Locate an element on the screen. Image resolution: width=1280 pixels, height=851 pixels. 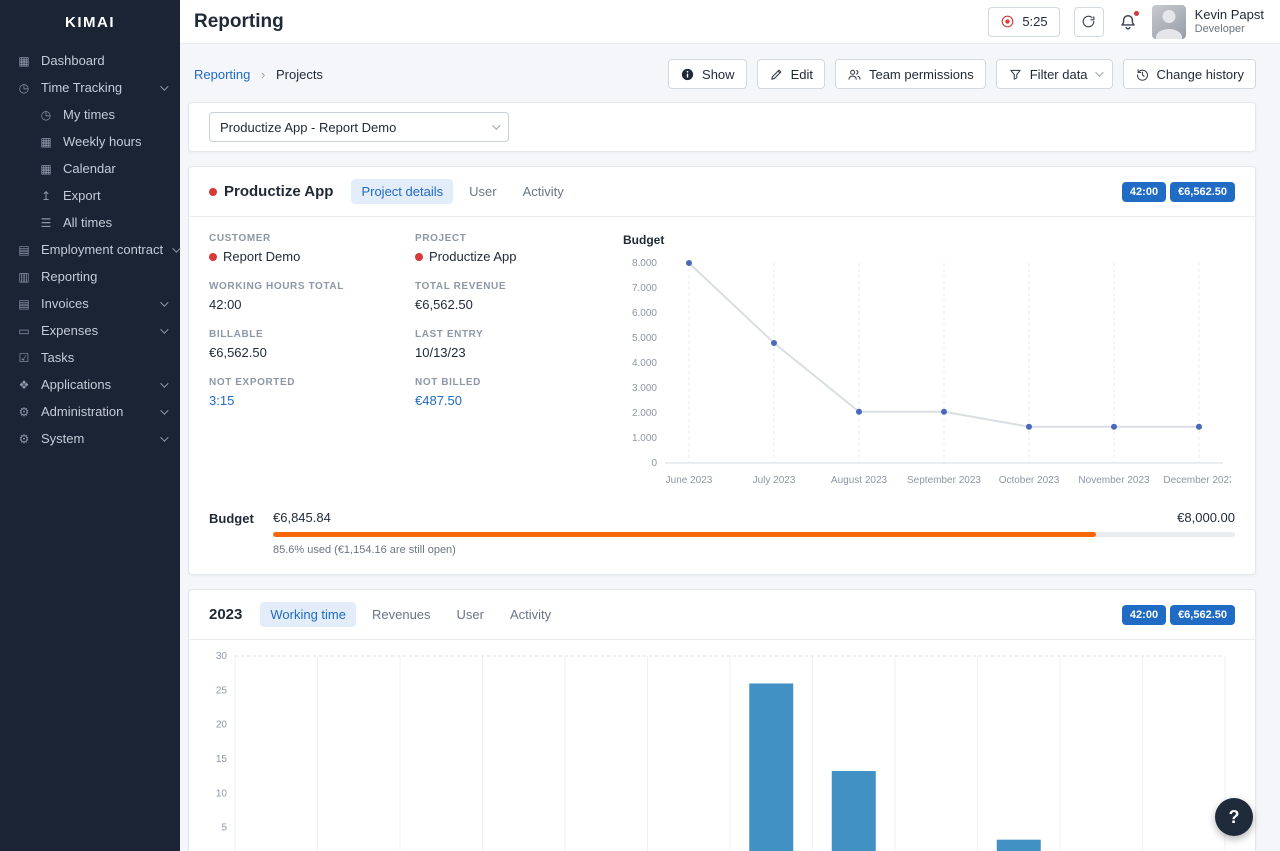
sidebar-item-administration: ⚙ Administration is located at coordinates (90, 411).